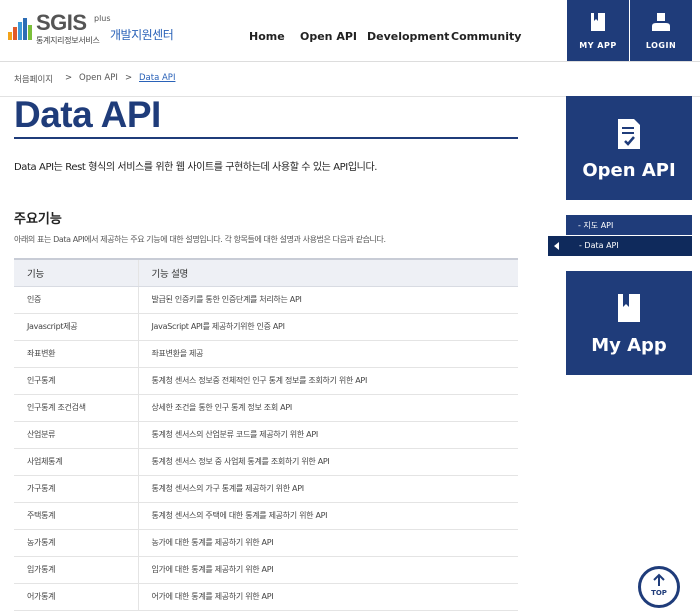 The width and height of the screenshot is (700, 614). I want to click on feature-description-cell: 상세한 조건을 통한 인구 통계 정보 조회 API, so click(328, 408).